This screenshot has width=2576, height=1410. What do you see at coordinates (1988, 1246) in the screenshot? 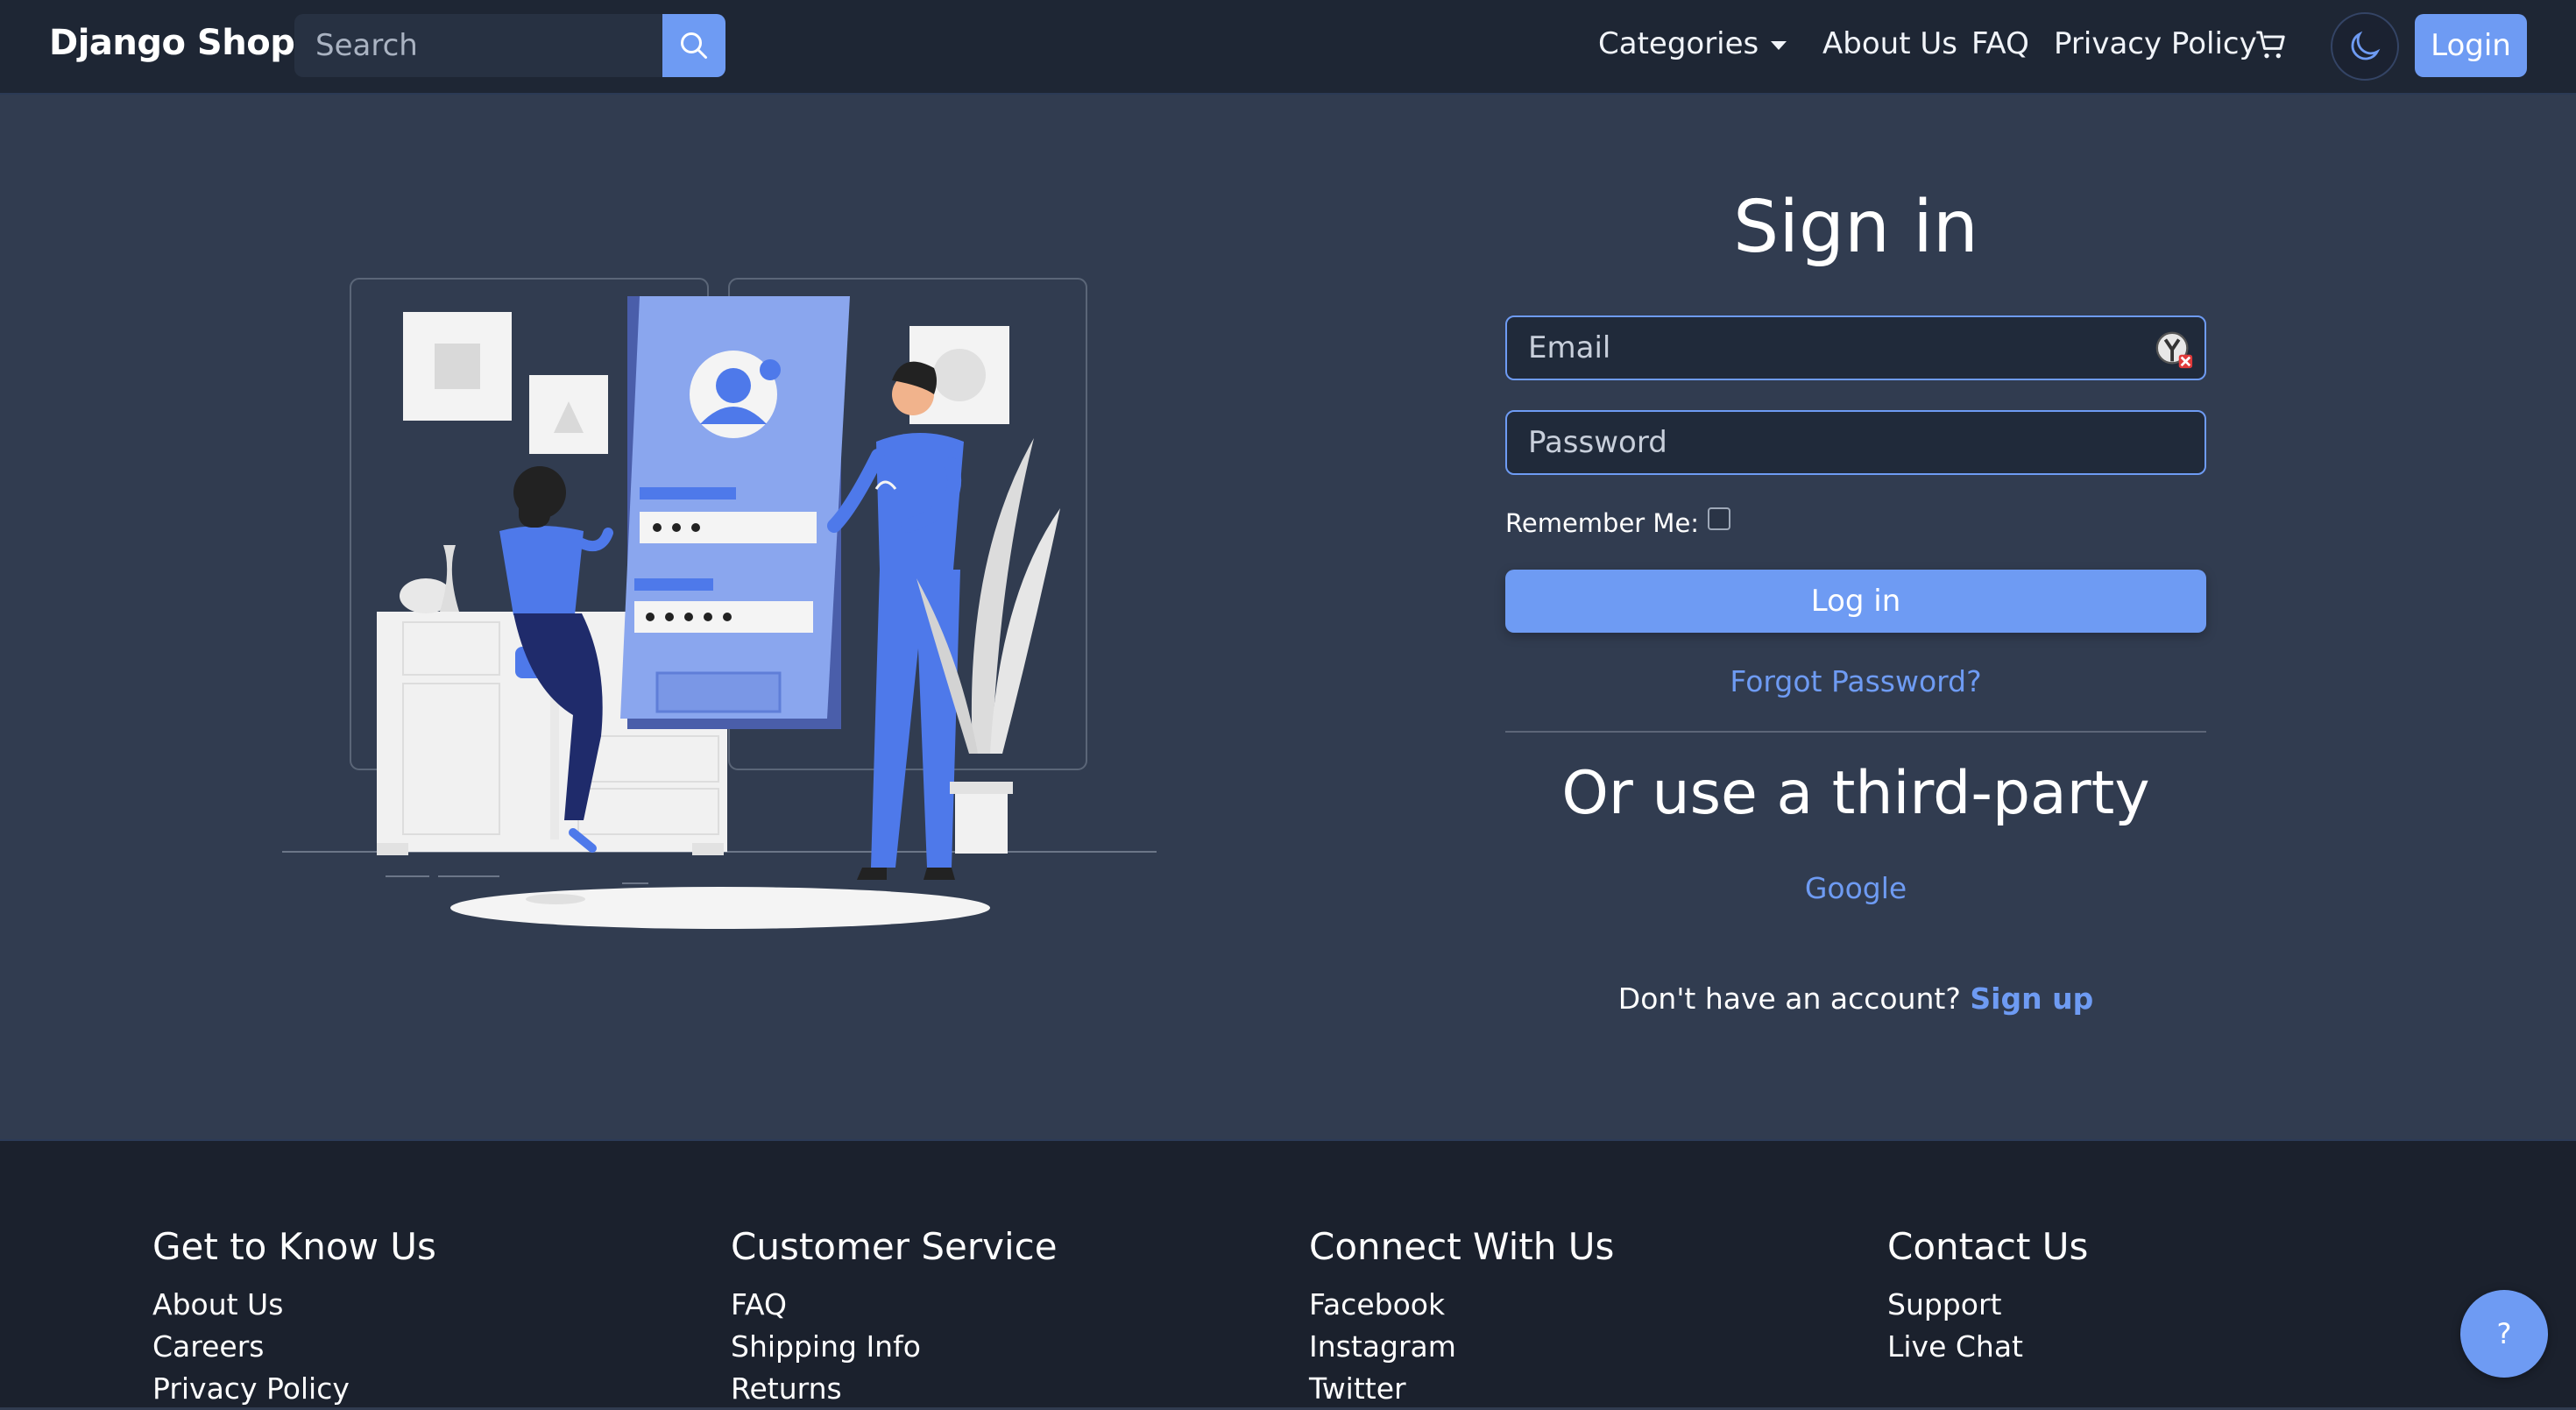
I see `footer-column-title: Contact Us` at bounding box center [1988, 1246].